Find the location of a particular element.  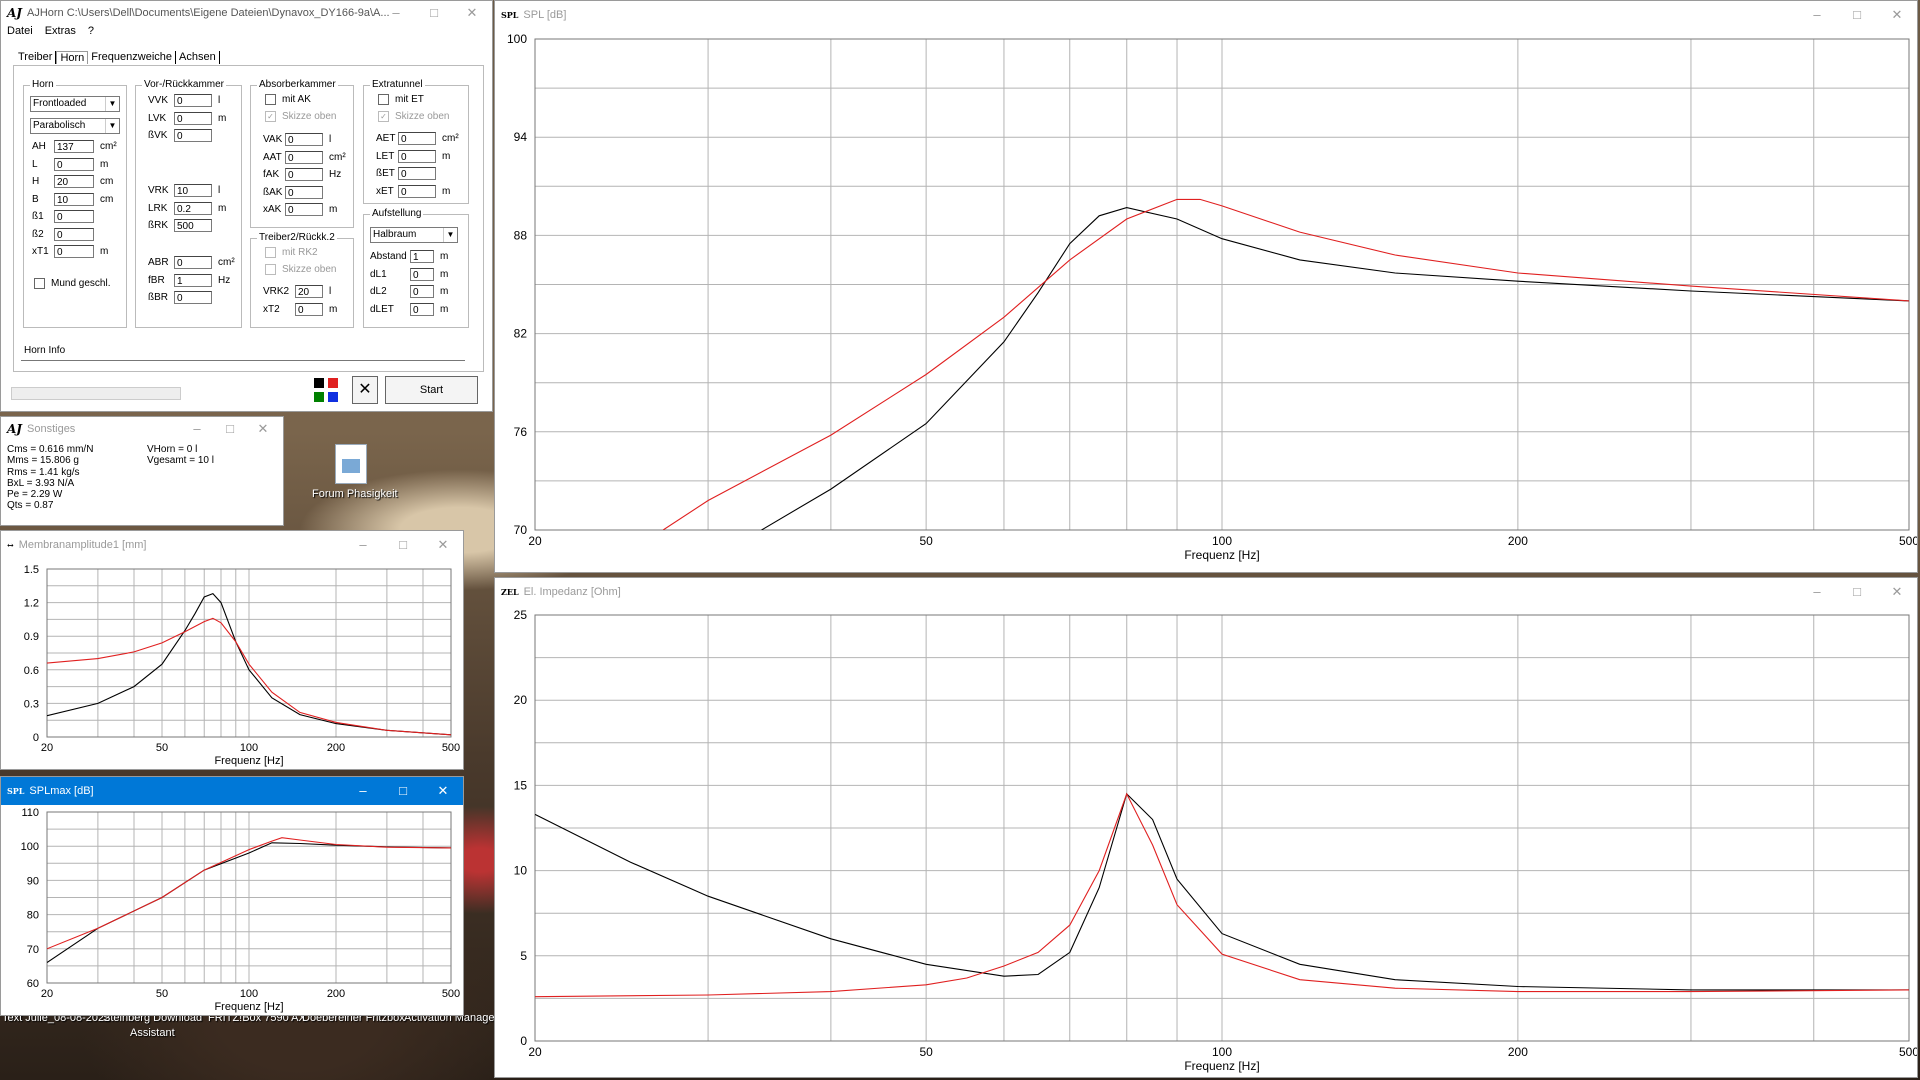

et-check-row: mit ET is located at coordinates (401, 99).